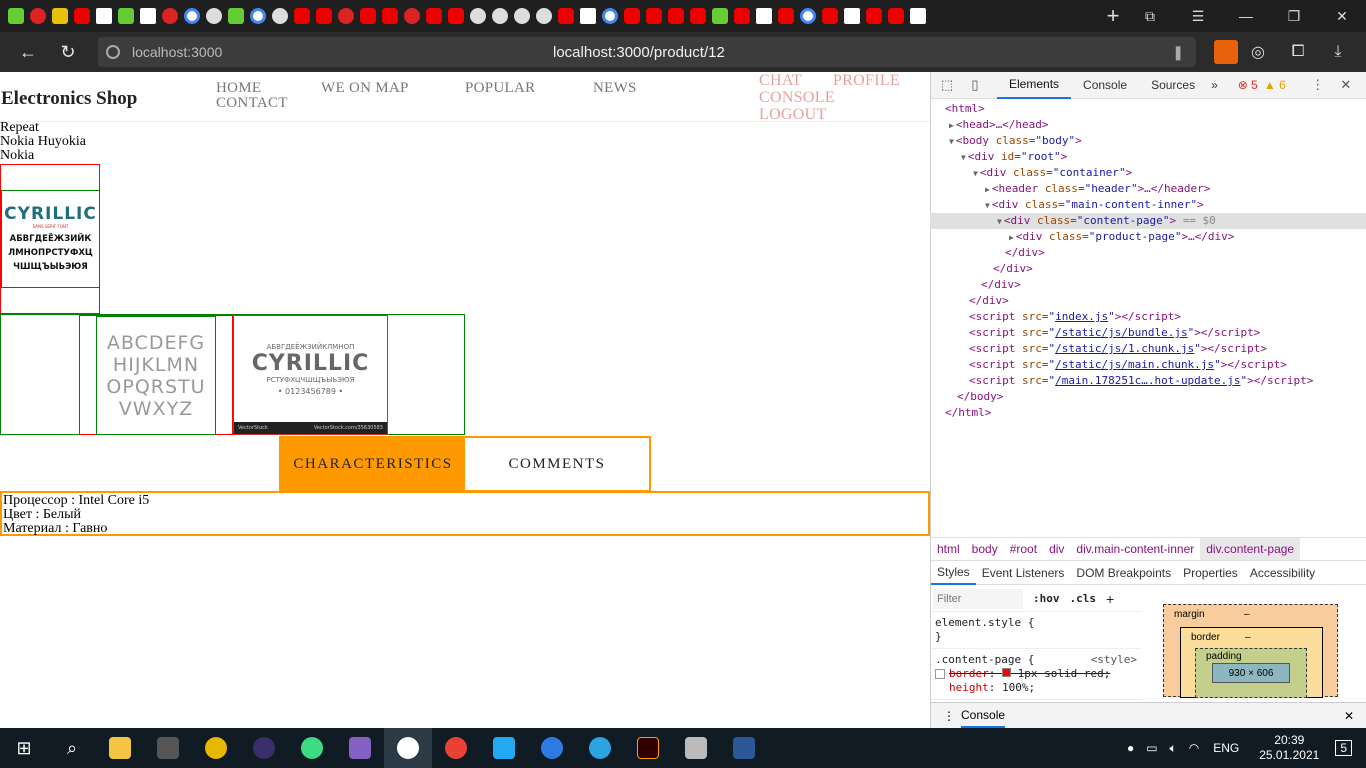 The width and height of the screenshot is (1366, 768). Describe the element at coordinates (978, 598) in the screenshot. I see `styles-filter-input` at that location.